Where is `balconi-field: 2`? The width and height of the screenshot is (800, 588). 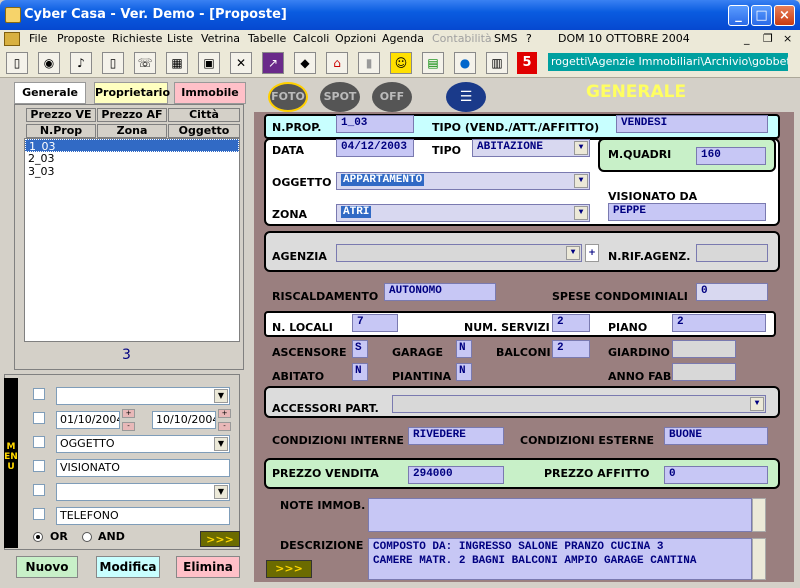 balconi-field: 2 is located at coordinates (571, 349).